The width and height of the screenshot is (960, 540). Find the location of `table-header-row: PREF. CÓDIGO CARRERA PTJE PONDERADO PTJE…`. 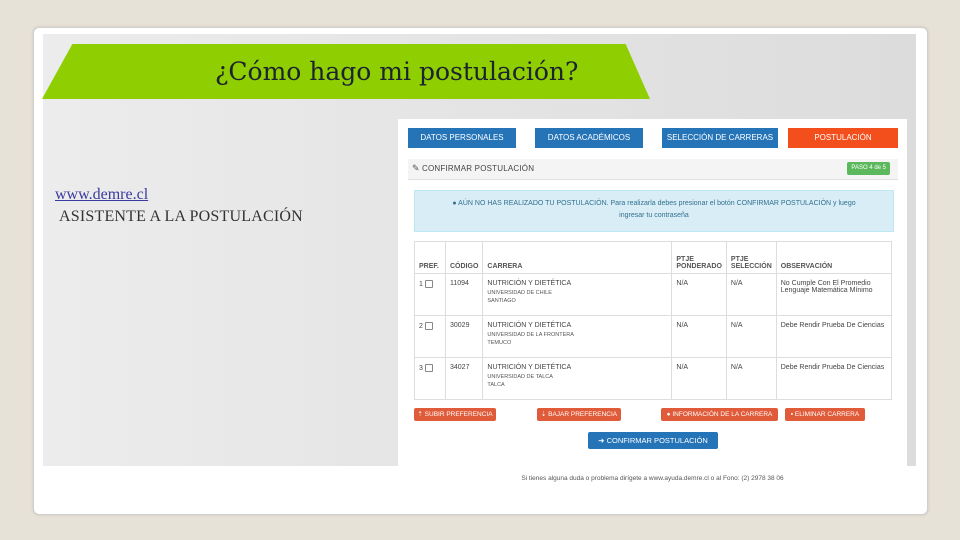

table-header-row: PREF. CÓDIGO CARRERA PTJE PONDERADO PTJE… is located at coordinates (653, 257).